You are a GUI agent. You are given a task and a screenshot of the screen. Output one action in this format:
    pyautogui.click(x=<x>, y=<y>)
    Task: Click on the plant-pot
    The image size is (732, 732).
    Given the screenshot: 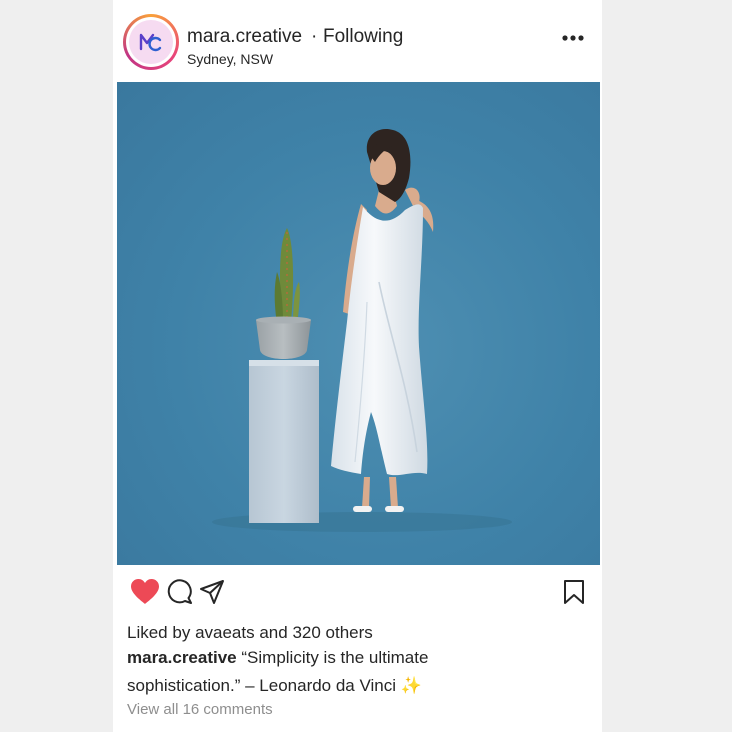 What is the action you would take?
    pyautogui.click(x=283, y=339)
    